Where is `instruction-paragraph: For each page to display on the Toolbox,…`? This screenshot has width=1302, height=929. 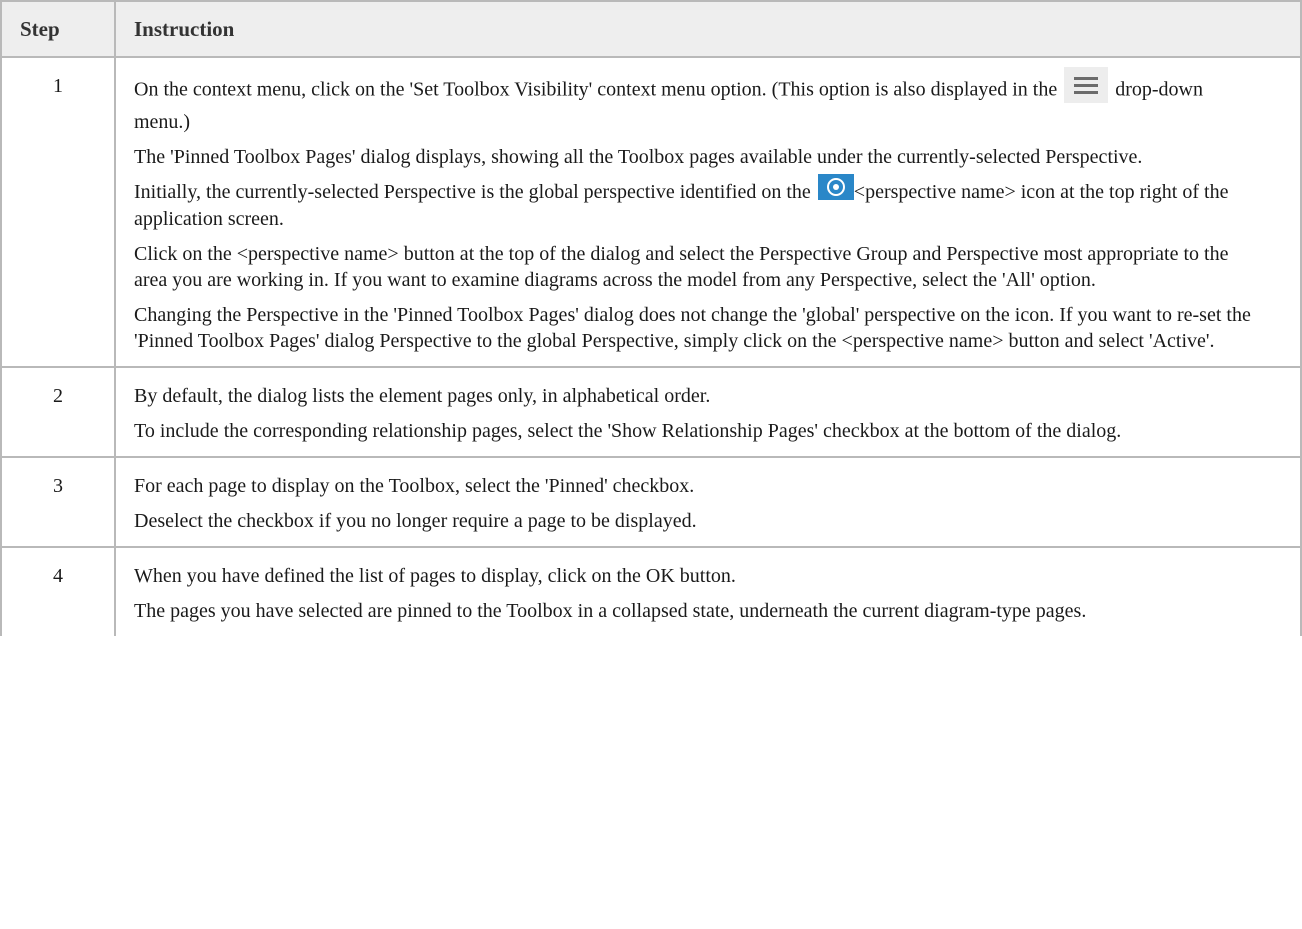
instruction-paragraph: For each page to display on the Toolbox,… is located at coordinates (414, 486).